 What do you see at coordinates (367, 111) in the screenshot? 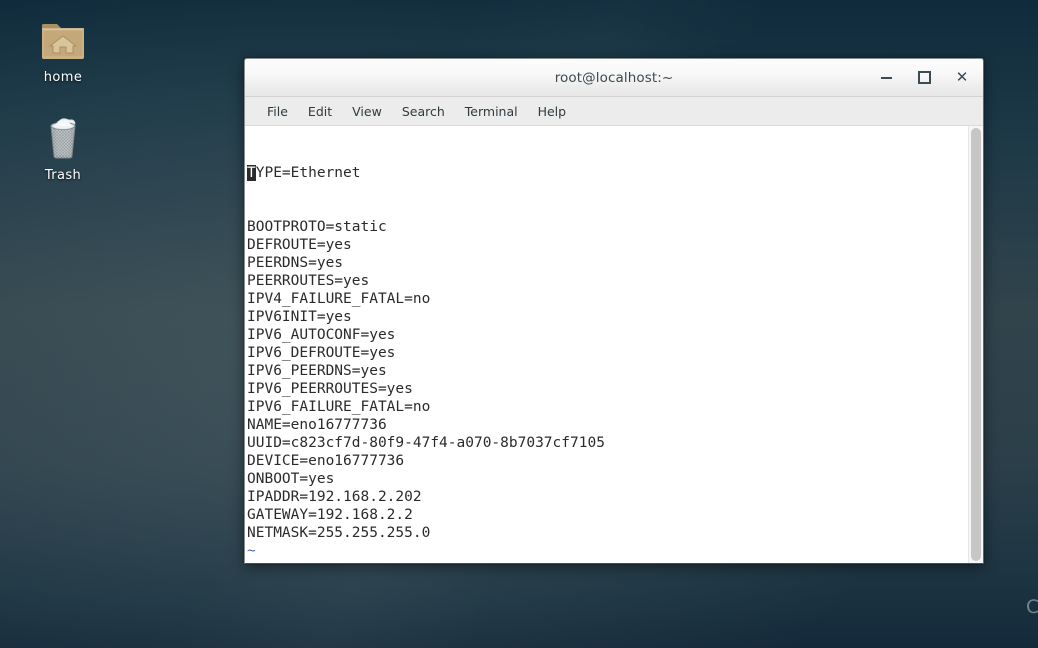
I see `menu-item-view: View` at bounding box center [367, 111].